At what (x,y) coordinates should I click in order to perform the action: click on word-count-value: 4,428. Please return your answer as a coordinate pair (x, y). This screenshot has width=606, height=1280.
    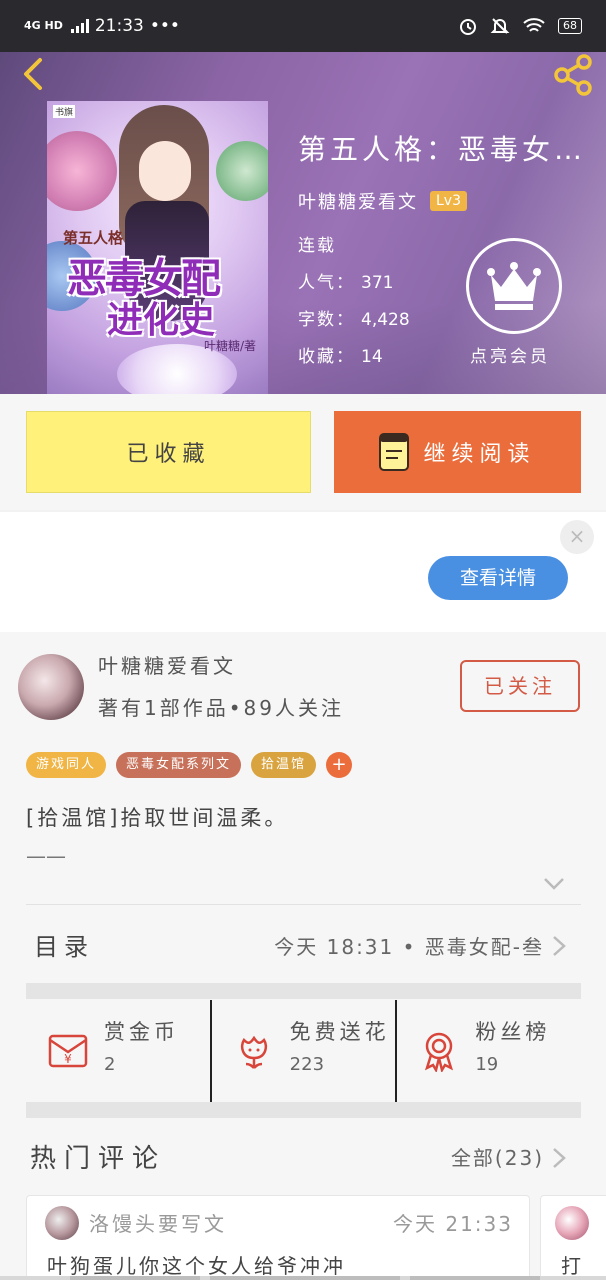
    Looking at the image, I should click on (385, 320).